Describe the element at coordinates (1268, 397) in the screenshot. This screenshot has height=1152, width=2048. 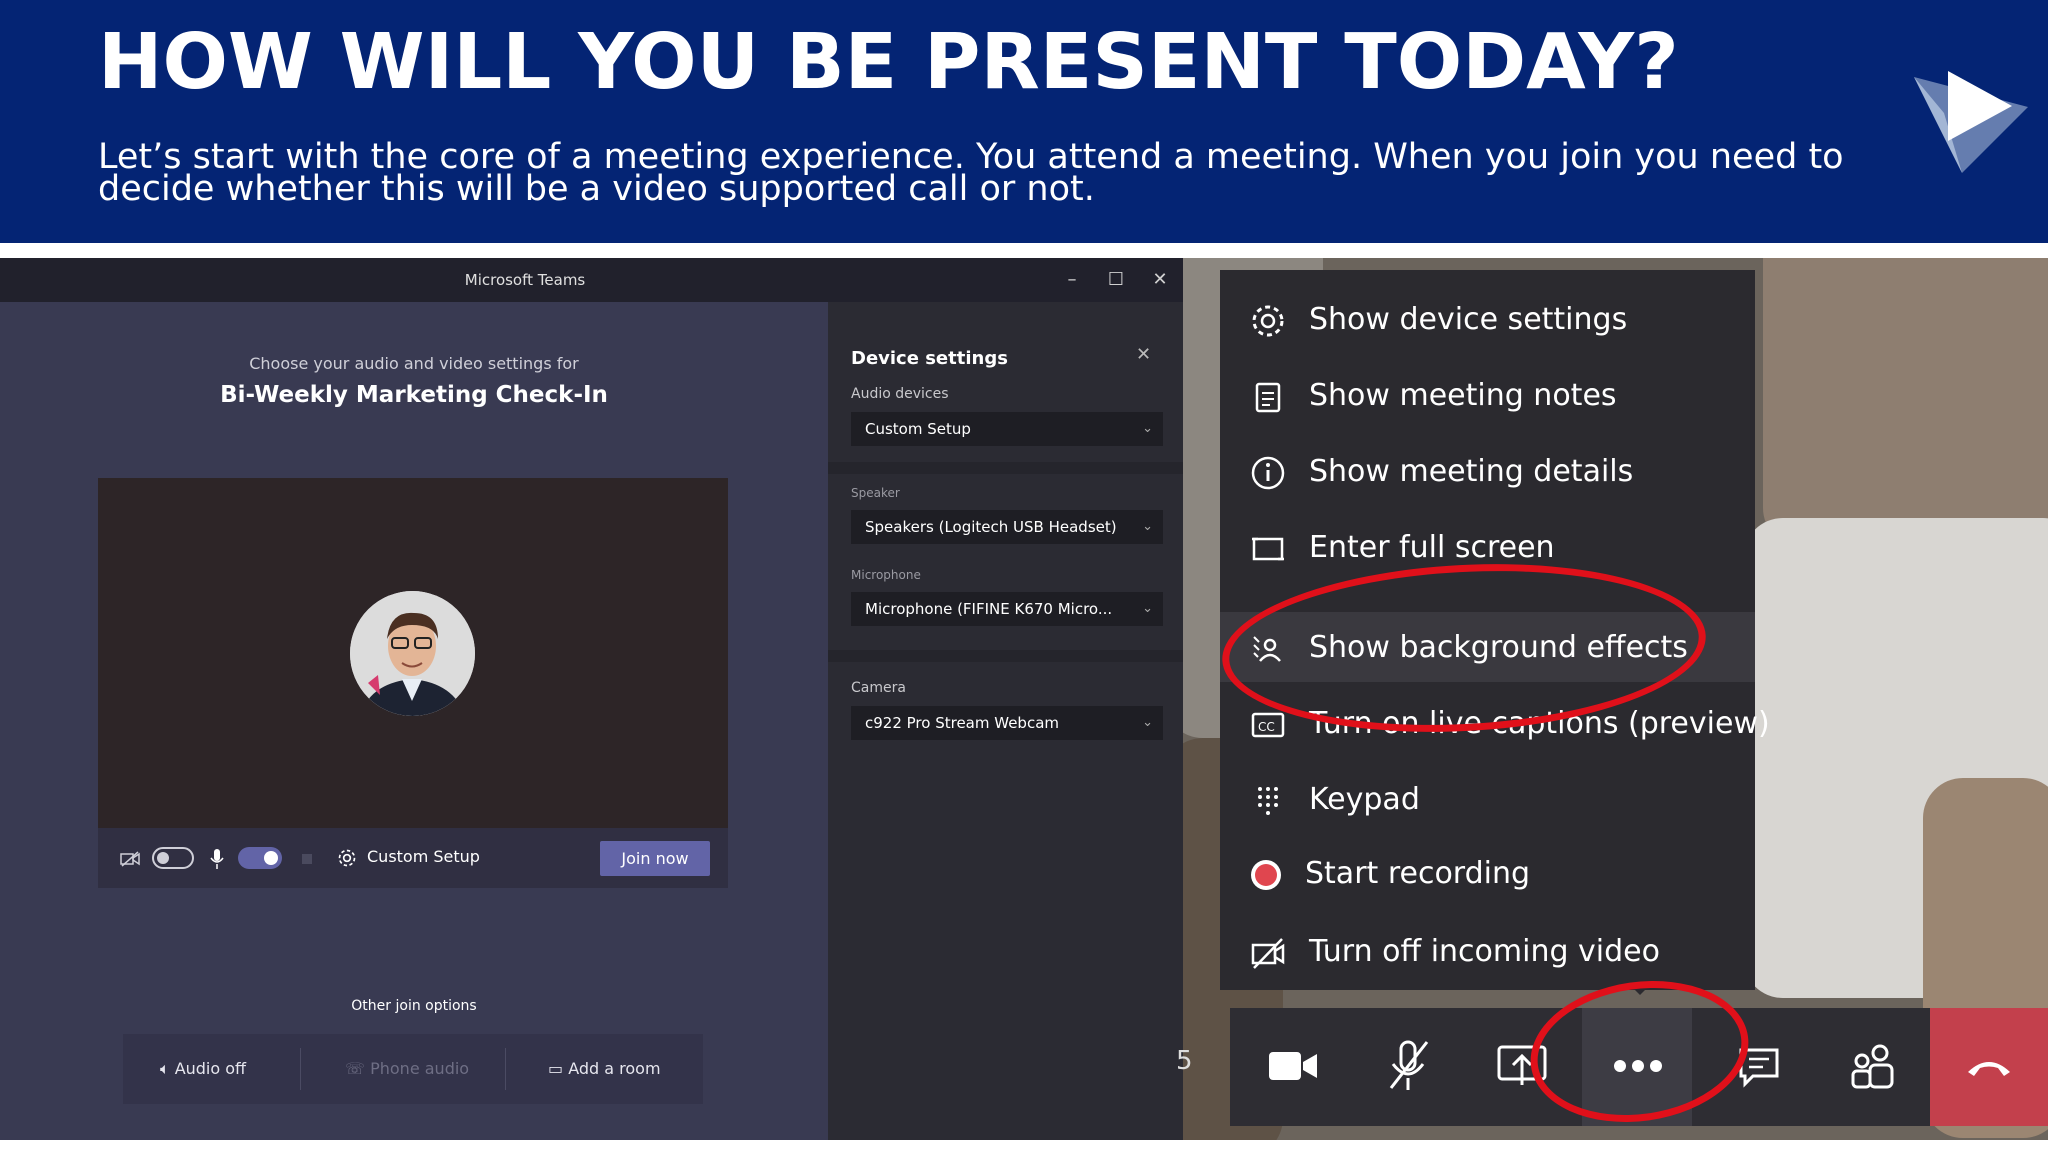
I see `notes-icon` at that location.